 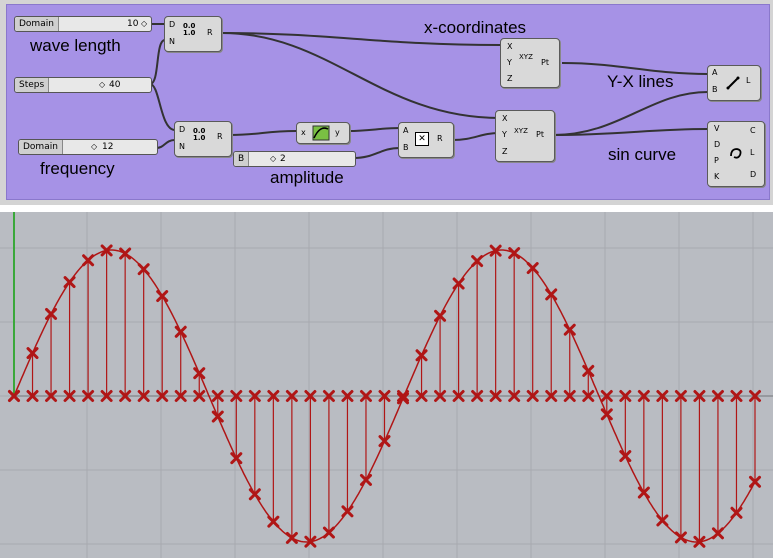 I want to click on range-component-2: D N 0.0 1.0 R, so click(x=203, y=139).